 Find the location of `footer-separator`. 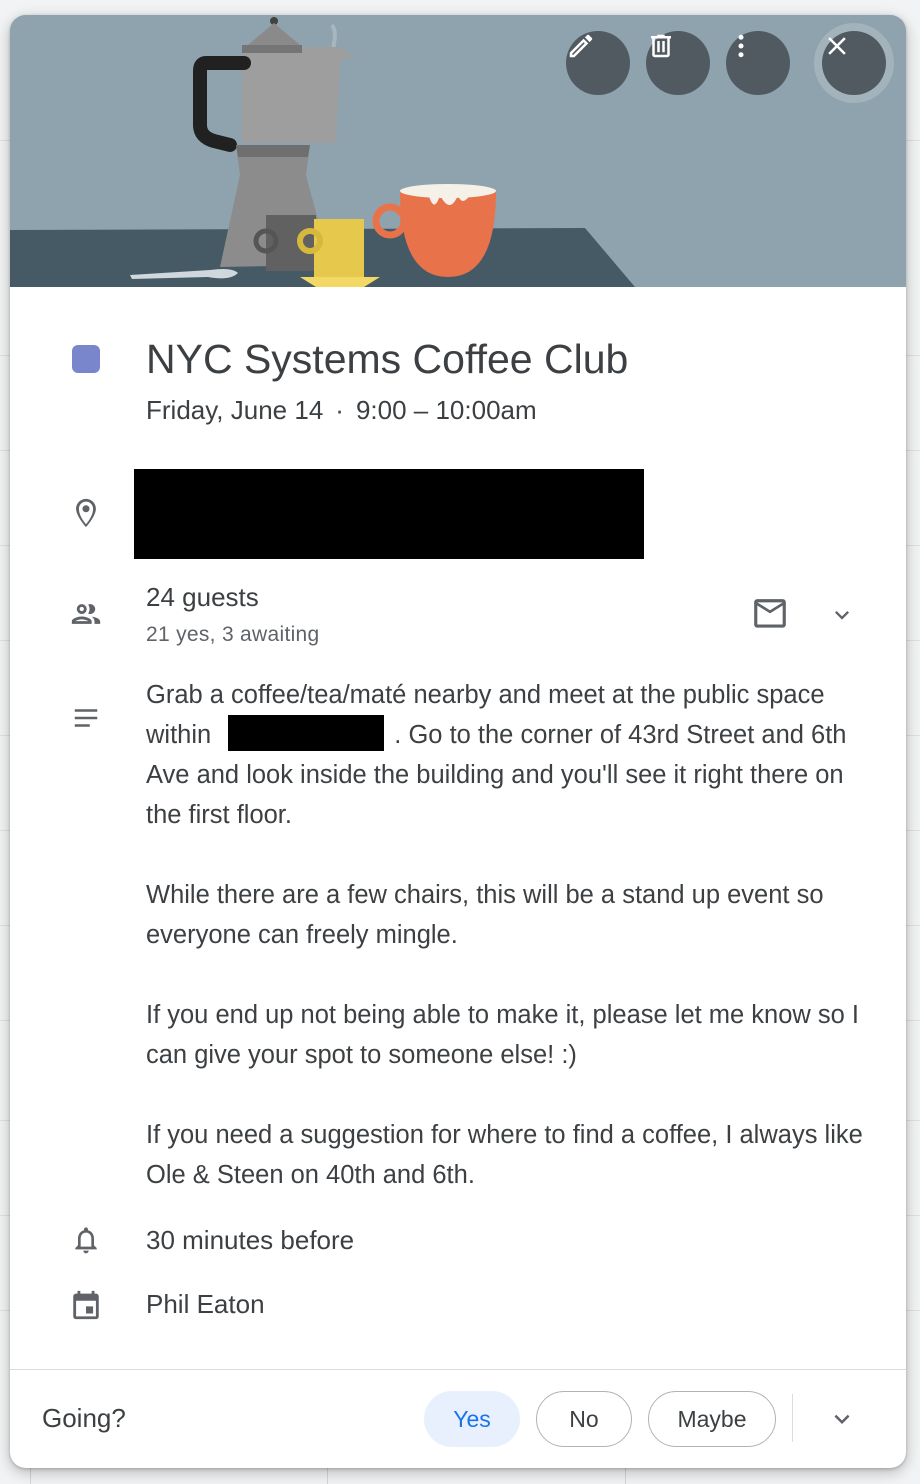

footer-separator is located at coordinates (792, 1418).